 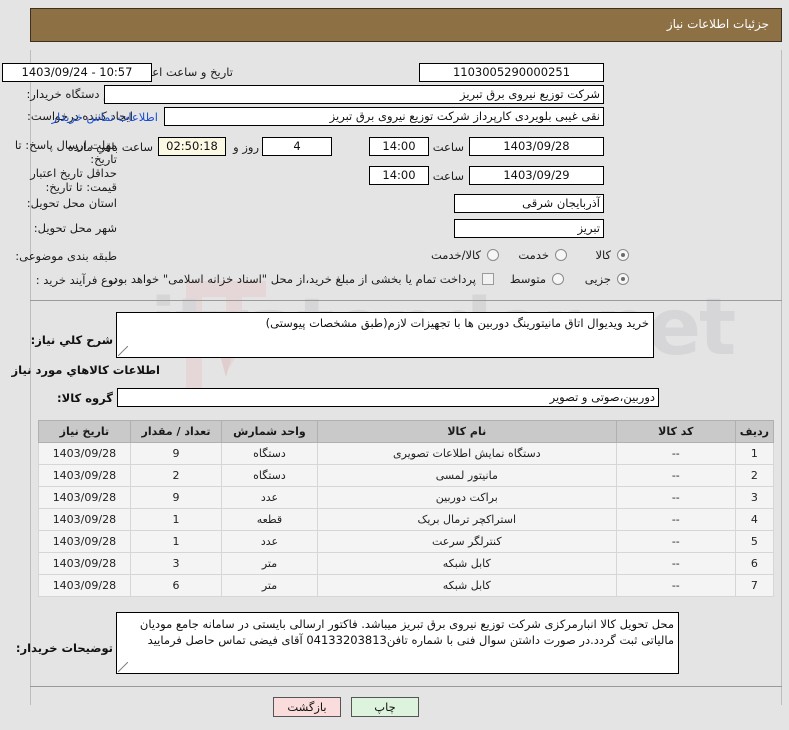 I want to click on radio-purchase-jozei, so click(x=623, y=279).